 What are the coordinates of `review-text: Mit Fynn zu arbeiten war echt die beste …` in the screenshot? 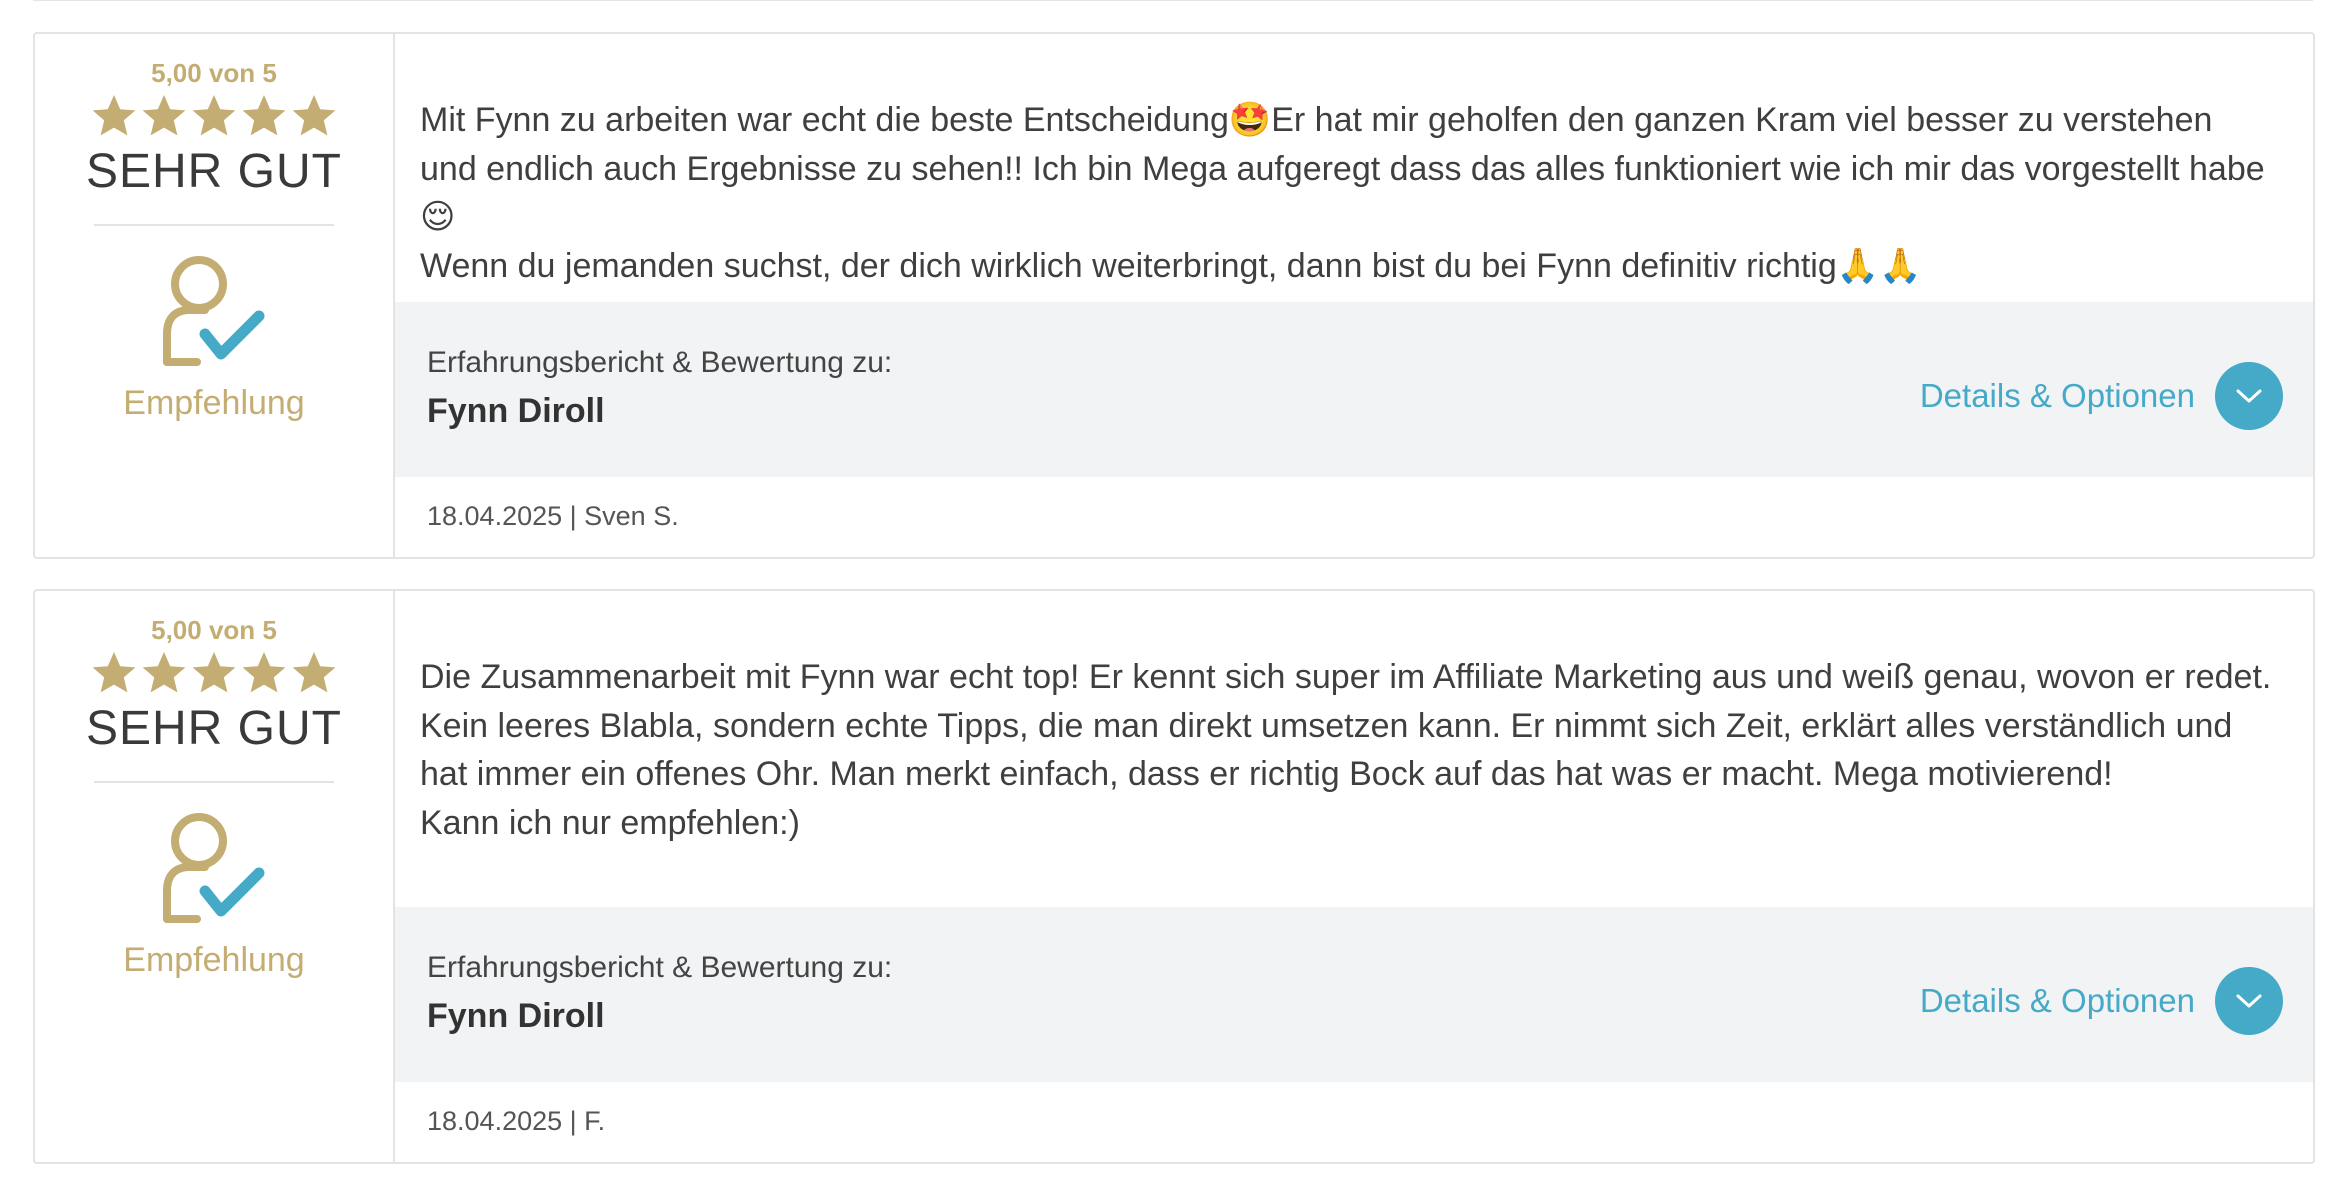 It's located at (1342, 193).